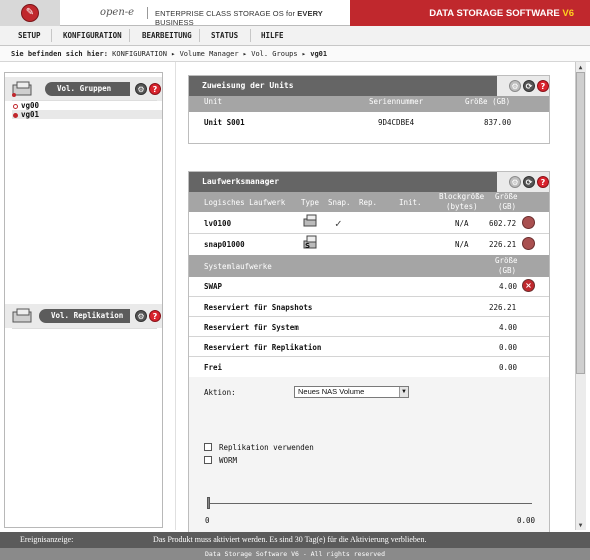 Image resolution: width=590 pixels, height=560 pixels. What do you see at coordinates (310, 220) in the screenshot?
I see `nas-volume-icon` at bounding box center [310, 220].